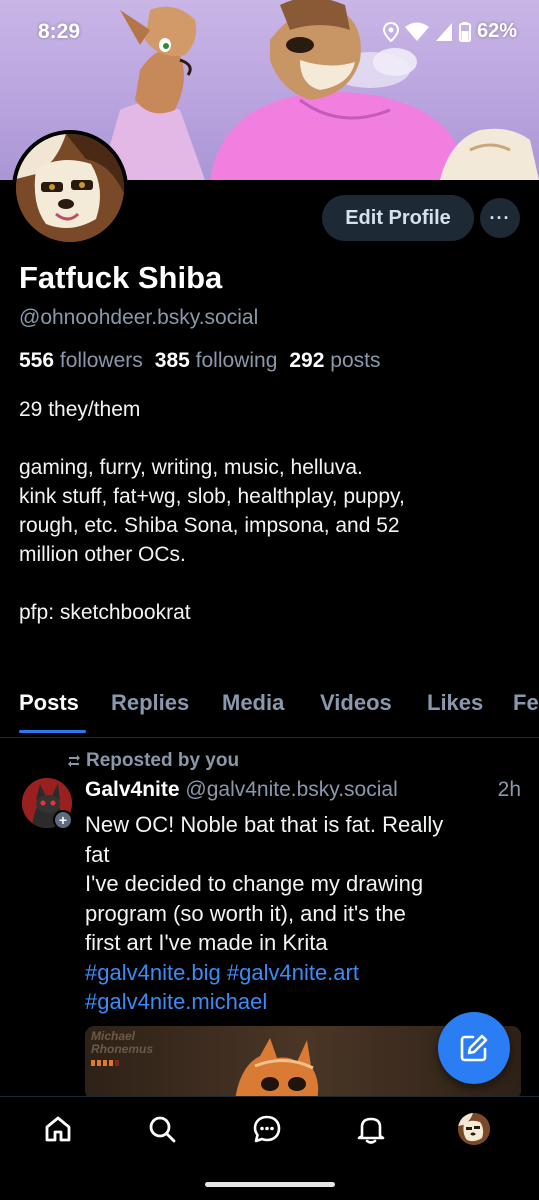 The height and width of the screenshot is (1200, 539). What do you see at coordinates (455, 703) in the screenshot?
I see `tab-likes: Likes` at bounding box center [455, 703].